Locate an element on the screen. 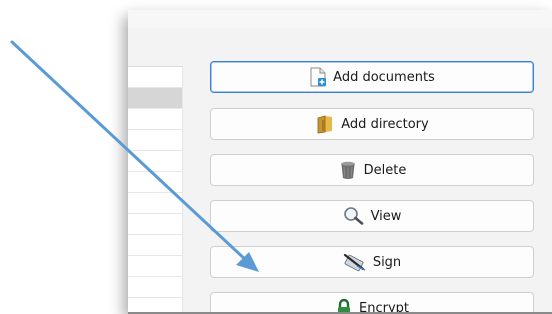 Image resolution: width=552 pixels, height=314 pixels. encrypt-button: Encrypt is located at coordinates (372, 303).